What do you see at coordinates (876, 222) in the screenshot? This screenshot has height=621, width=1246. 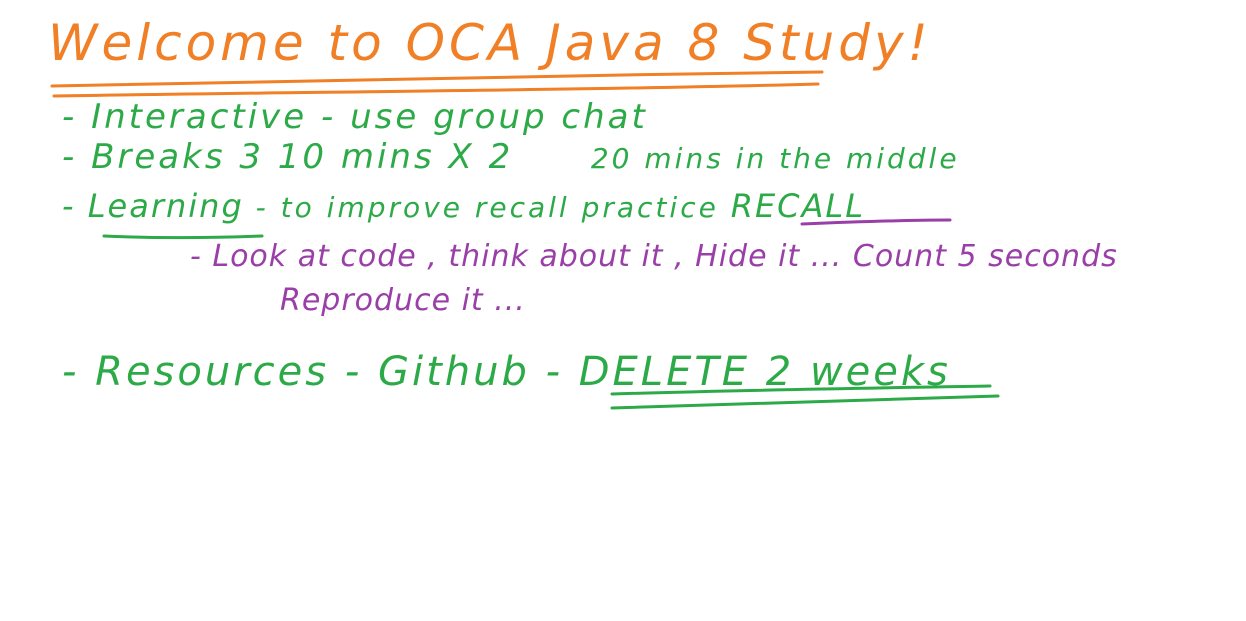 I see `recall-underline` at bounding box center [876, 222].